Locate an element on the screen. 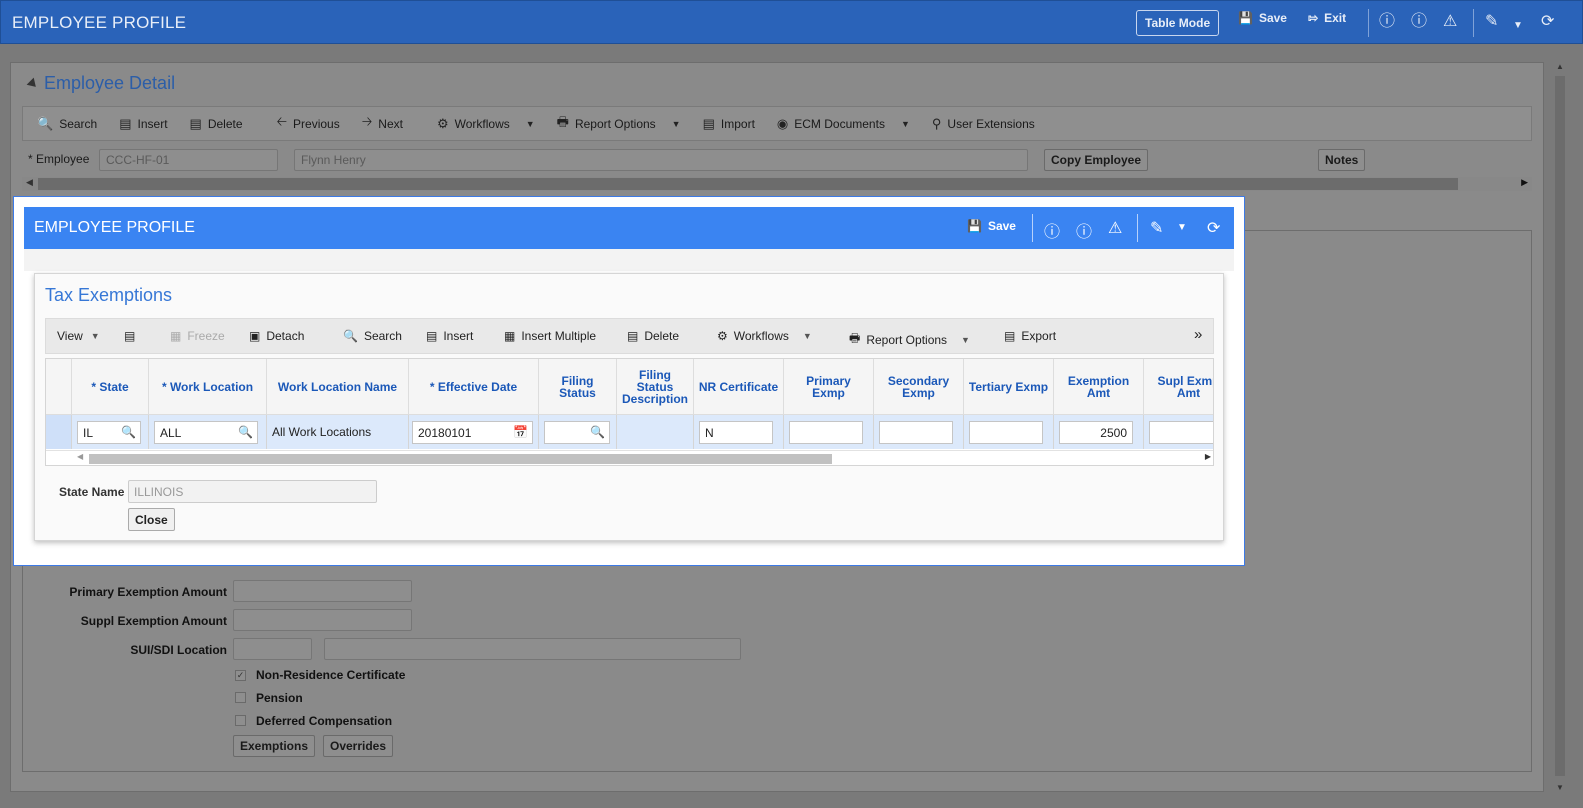 The image size is (1583, 808). scroll-down-icon: ▼ is located at coordinates (1560, 787).